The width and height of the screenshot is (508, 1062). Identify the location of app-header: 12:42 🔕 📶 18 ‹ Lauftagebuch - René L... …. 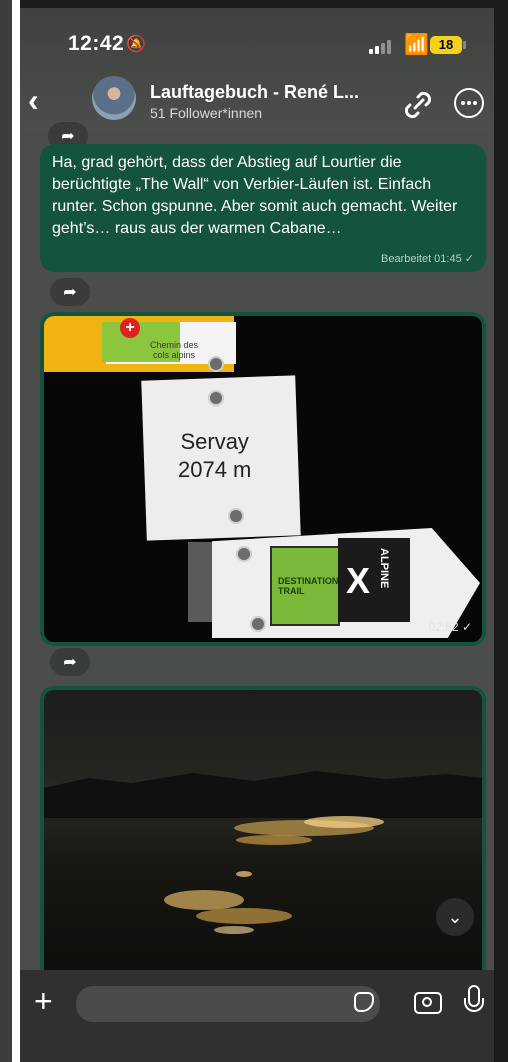
(257, 70).